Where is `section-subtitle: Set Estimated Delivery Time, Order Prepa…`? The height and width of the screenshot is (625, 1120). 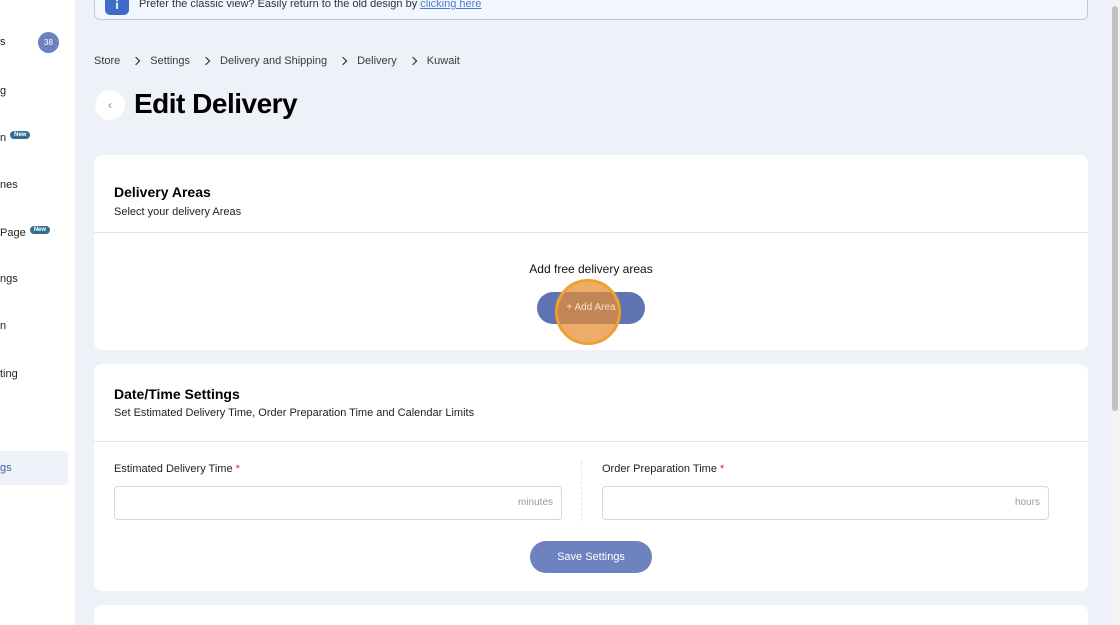
section-subtitle: Set Estimated Delivery Time, Order Prepa… is located at coordinates (294, 413).